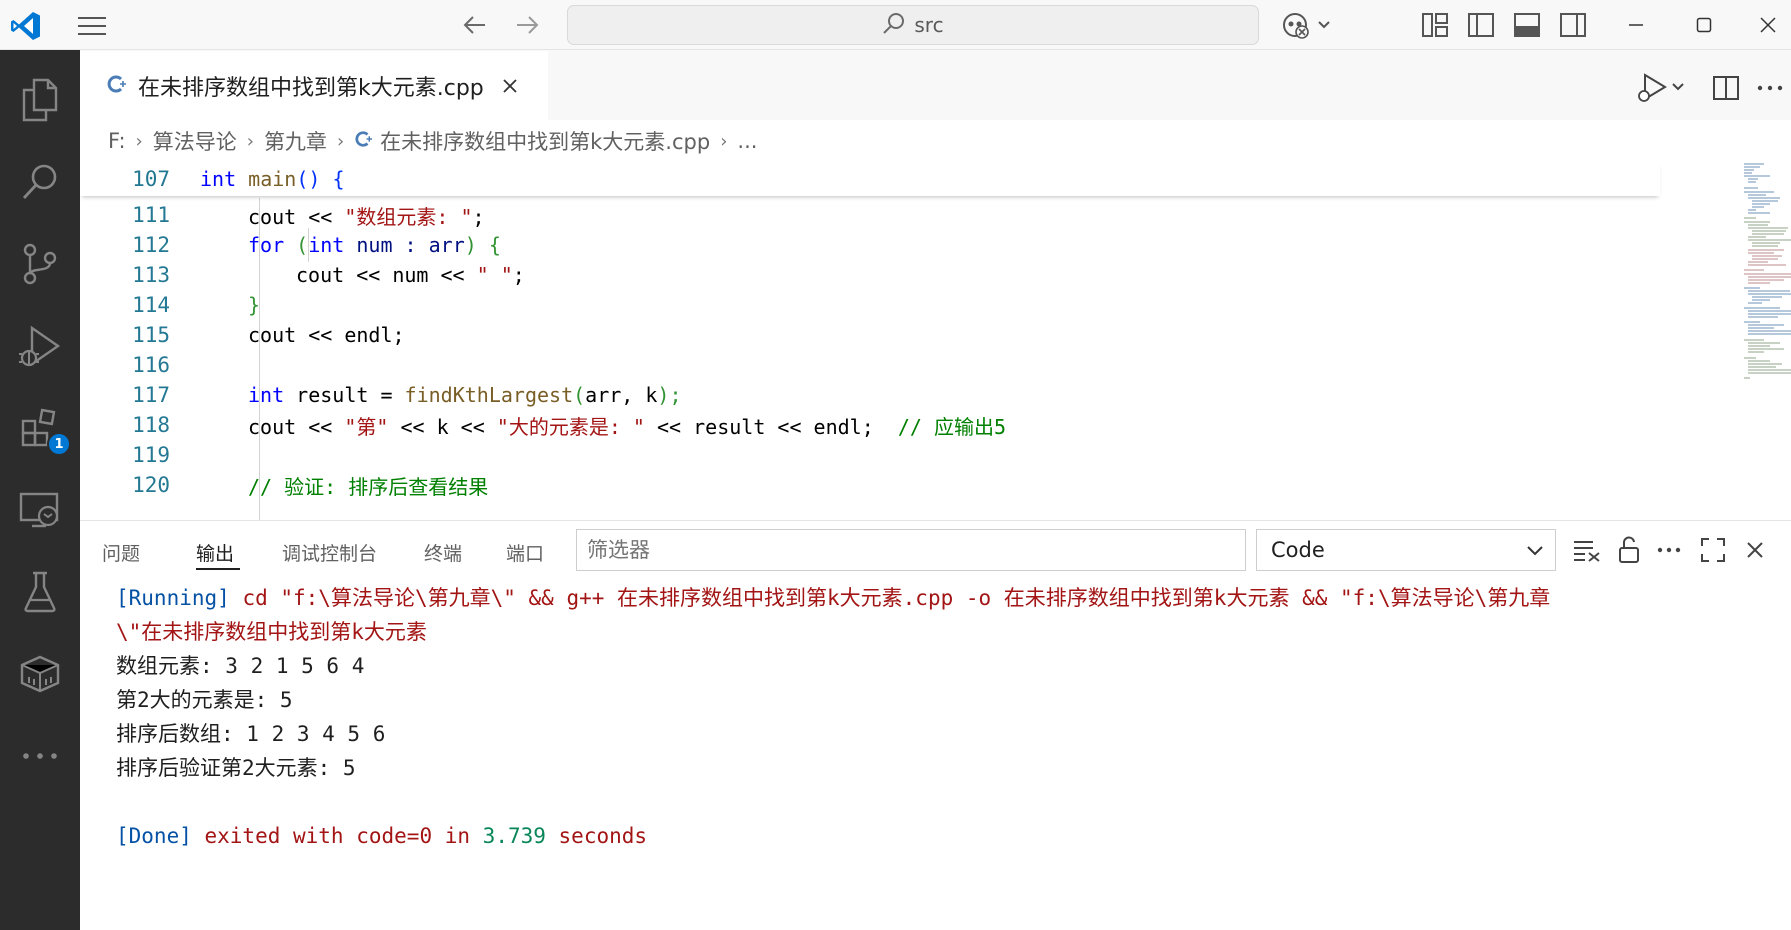 This screenshot has width=1791, height=930. Describe the element at coordinates (40, 264) in the screenshot. I see `source-control-icon` at that location.